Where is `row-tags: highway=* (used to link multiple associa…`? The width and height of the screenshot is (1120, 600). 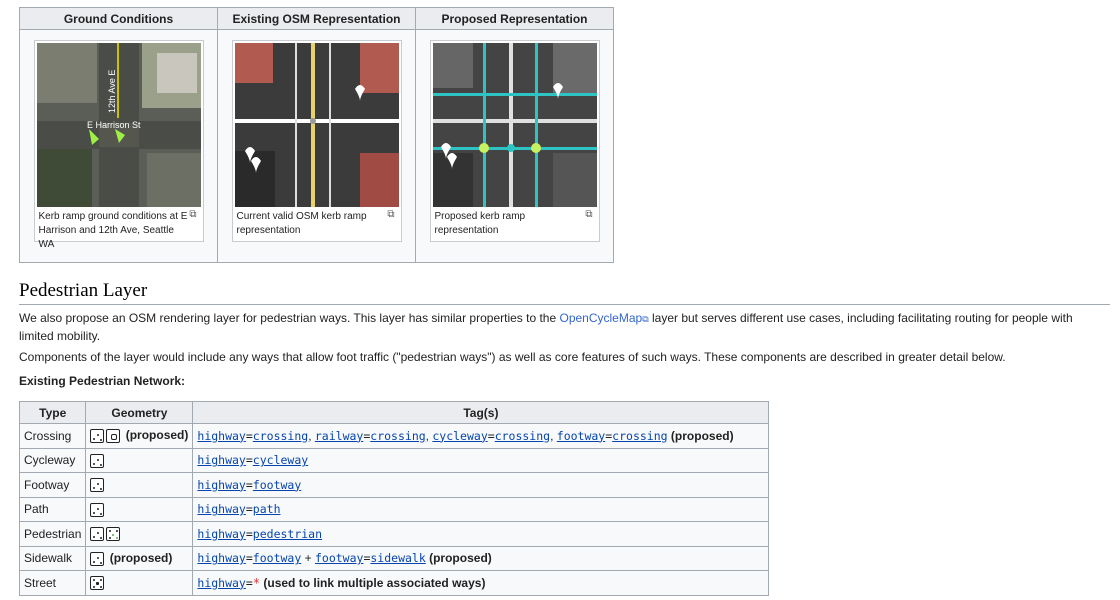
row-tags: highway=* (used to link multiple associa… is located at coordinates (481, 583).